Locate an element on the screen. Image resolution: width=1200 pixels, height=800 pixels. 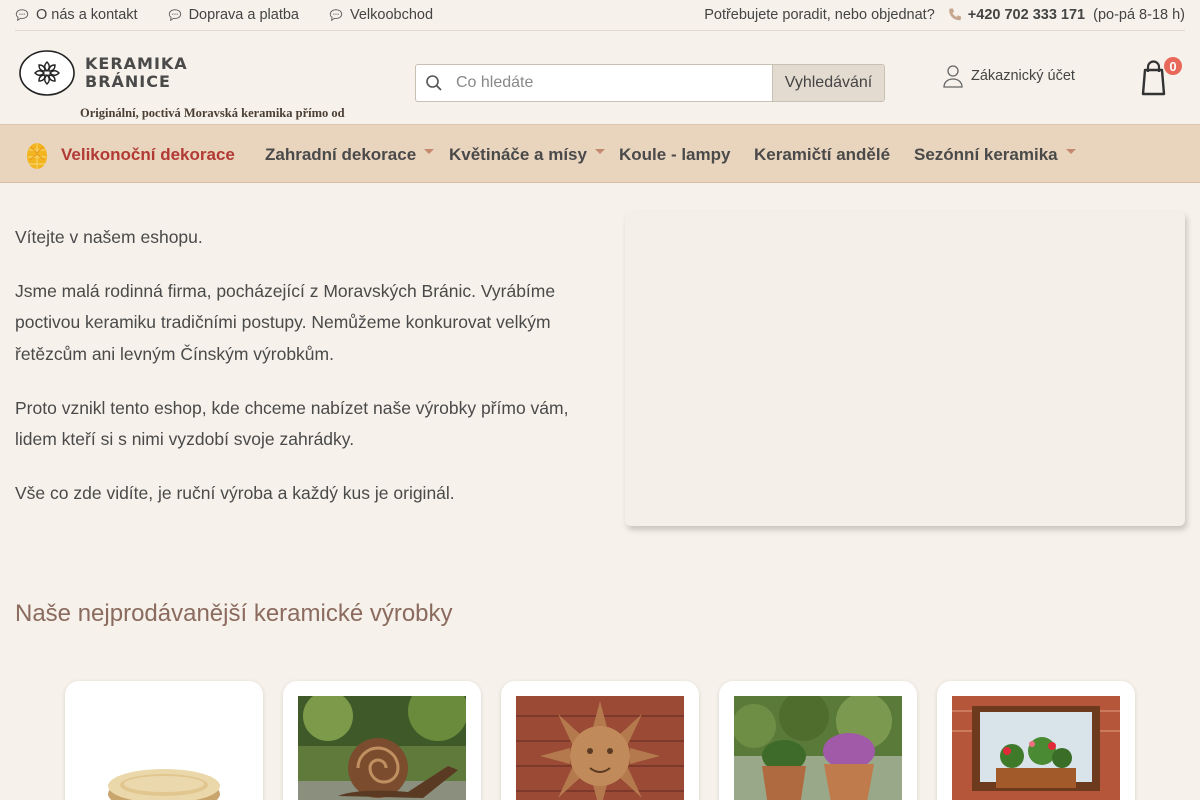
product-image-ceramic-snail is located at coordinates (382, 748).